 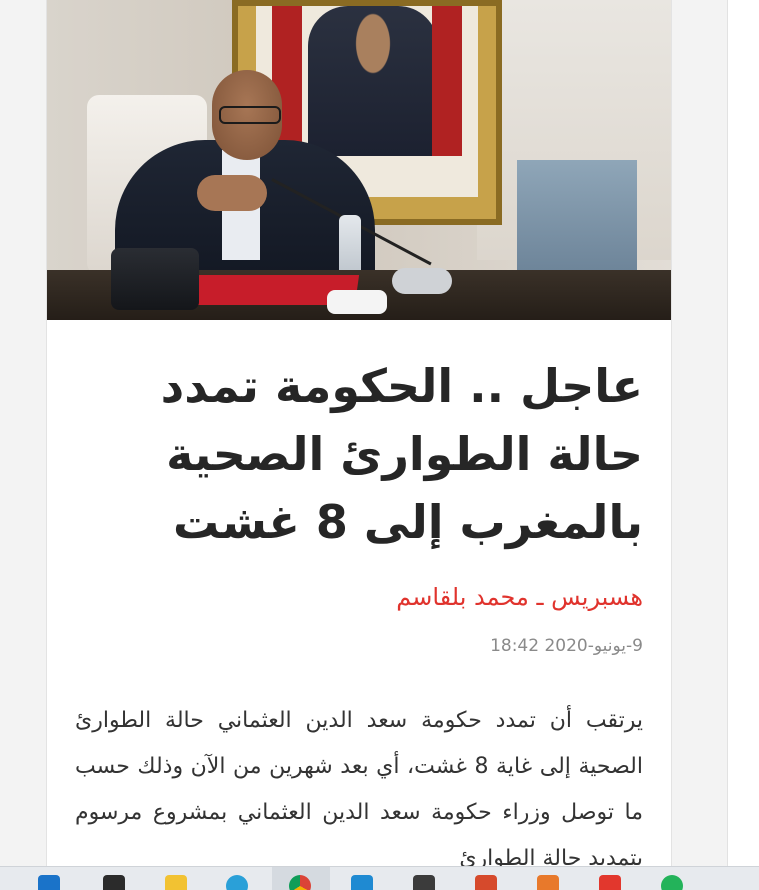 What do you see at coordinates (237, 882) in the screenshot?
I see `edge-icon` at bounding box center [237, 882].